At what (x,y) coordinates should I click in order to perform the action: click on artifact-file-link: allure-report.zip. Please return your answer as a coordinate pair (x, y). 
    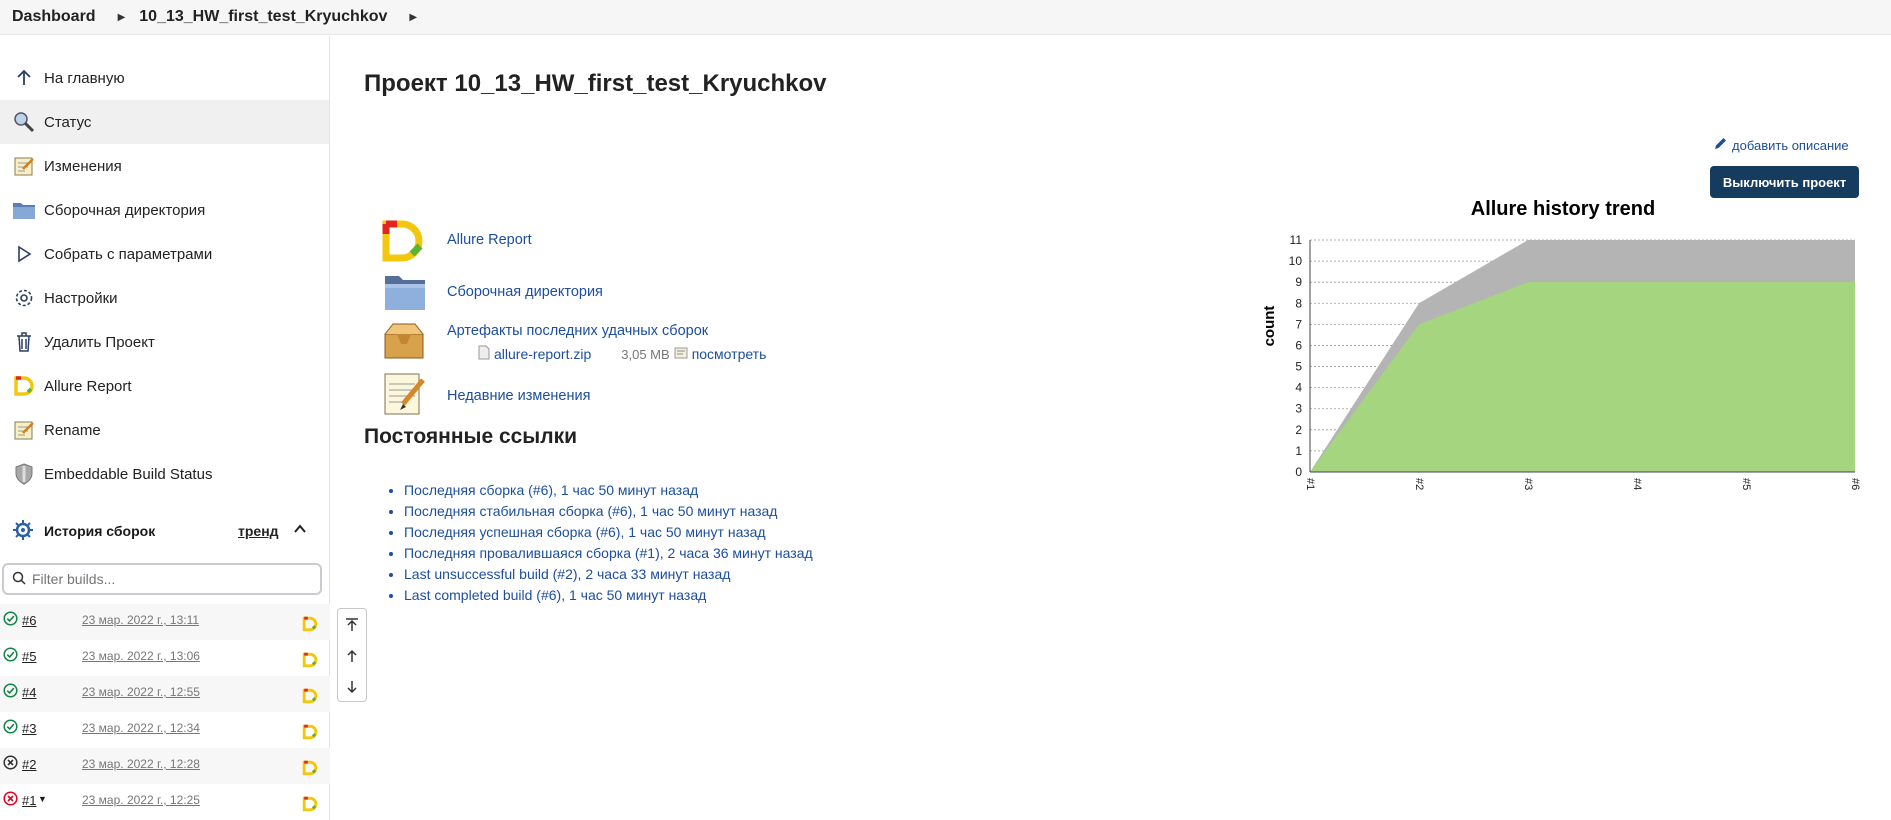
    Looking at the image, I should click on (542, 354).